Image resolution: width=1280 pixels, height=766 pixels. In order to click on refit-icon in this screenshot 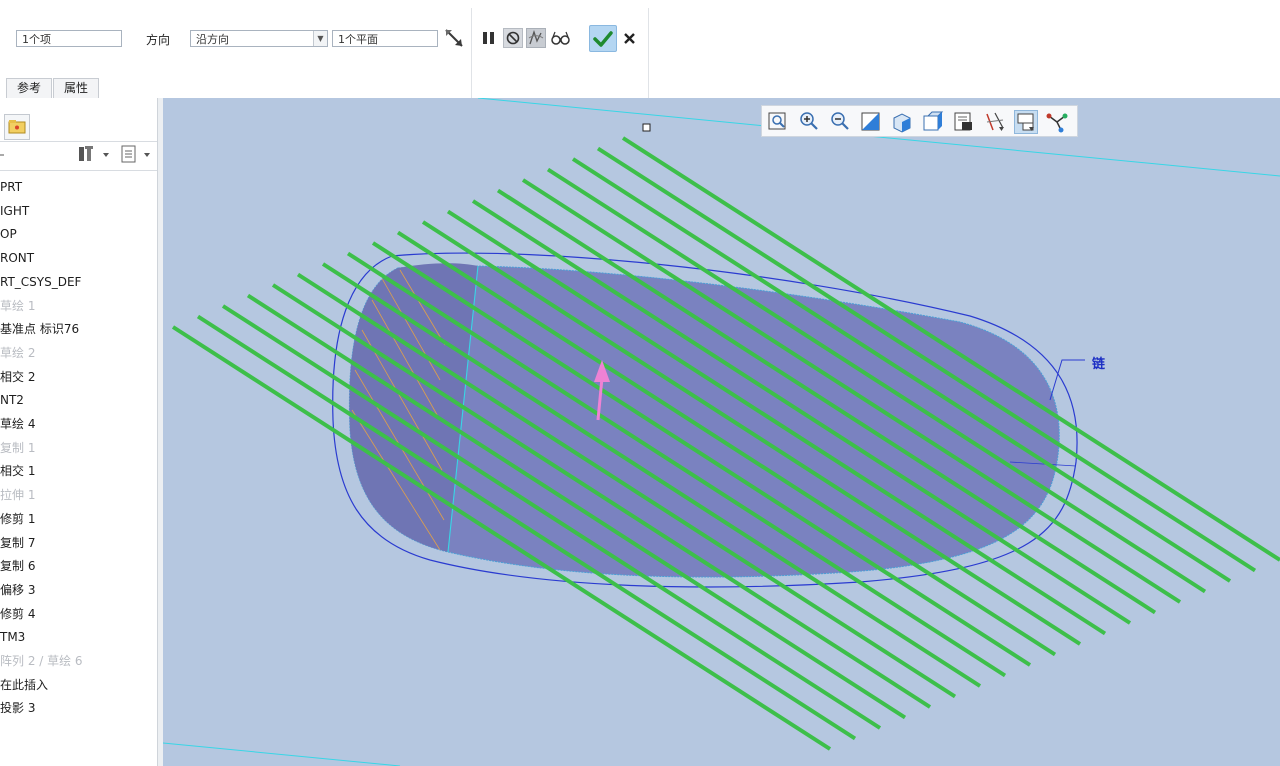, I will do `click(777, 121)`.